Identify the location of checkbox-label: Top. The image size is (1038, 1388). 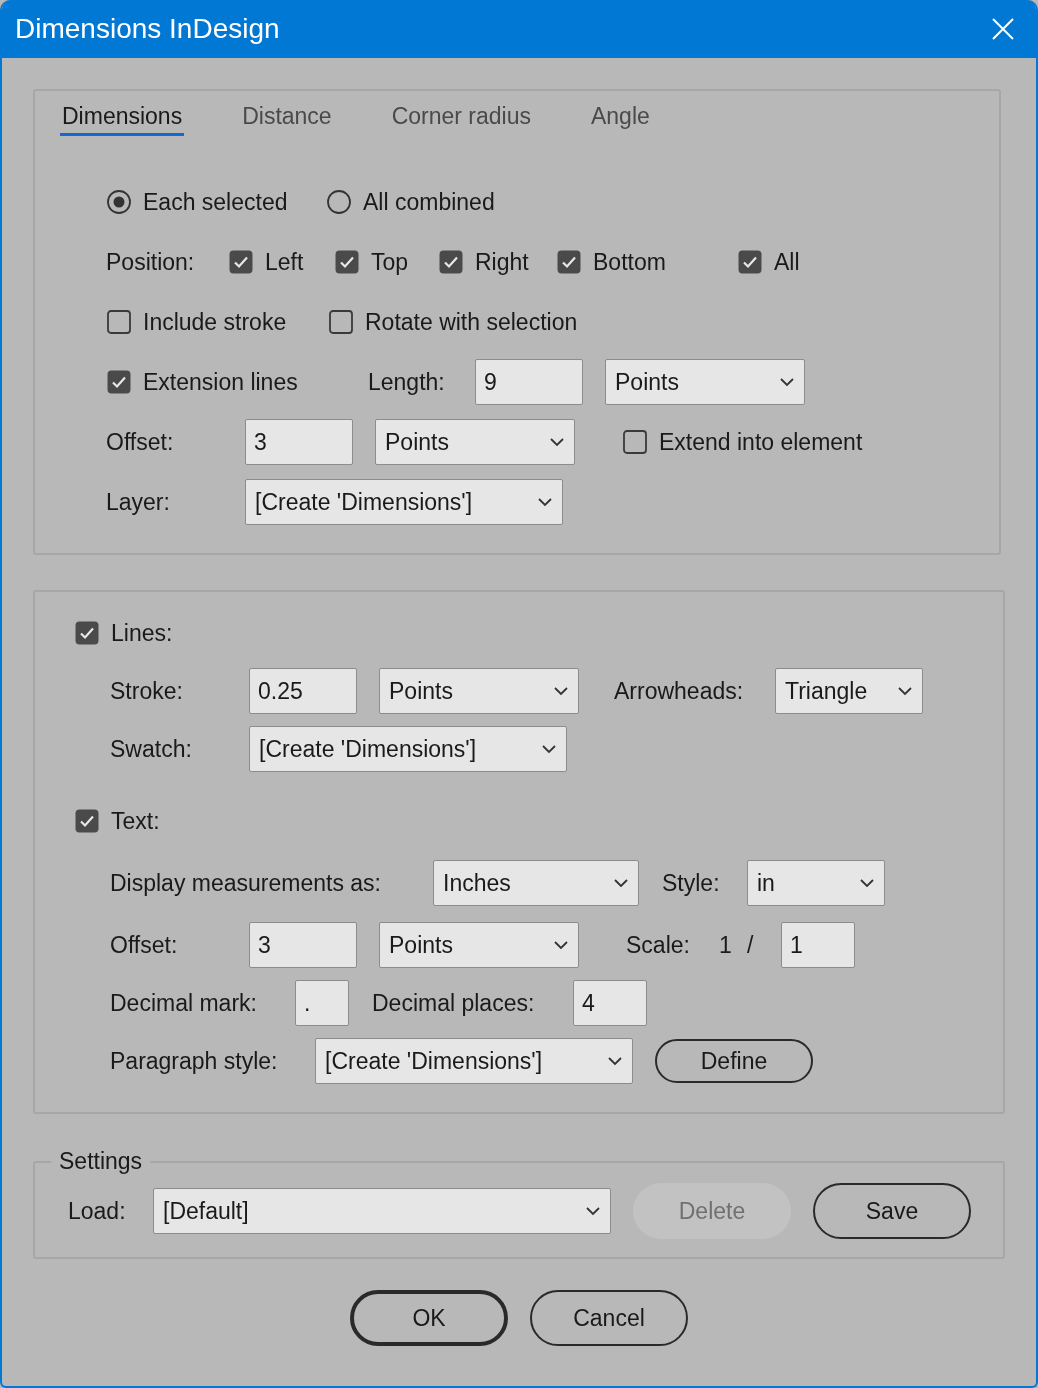
(390, 262).